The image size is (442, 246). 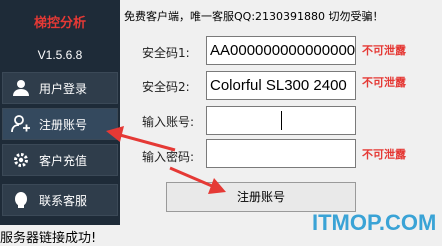 I want to click on sidebar-item-support: 联系客服, so click(x=60, y=200).